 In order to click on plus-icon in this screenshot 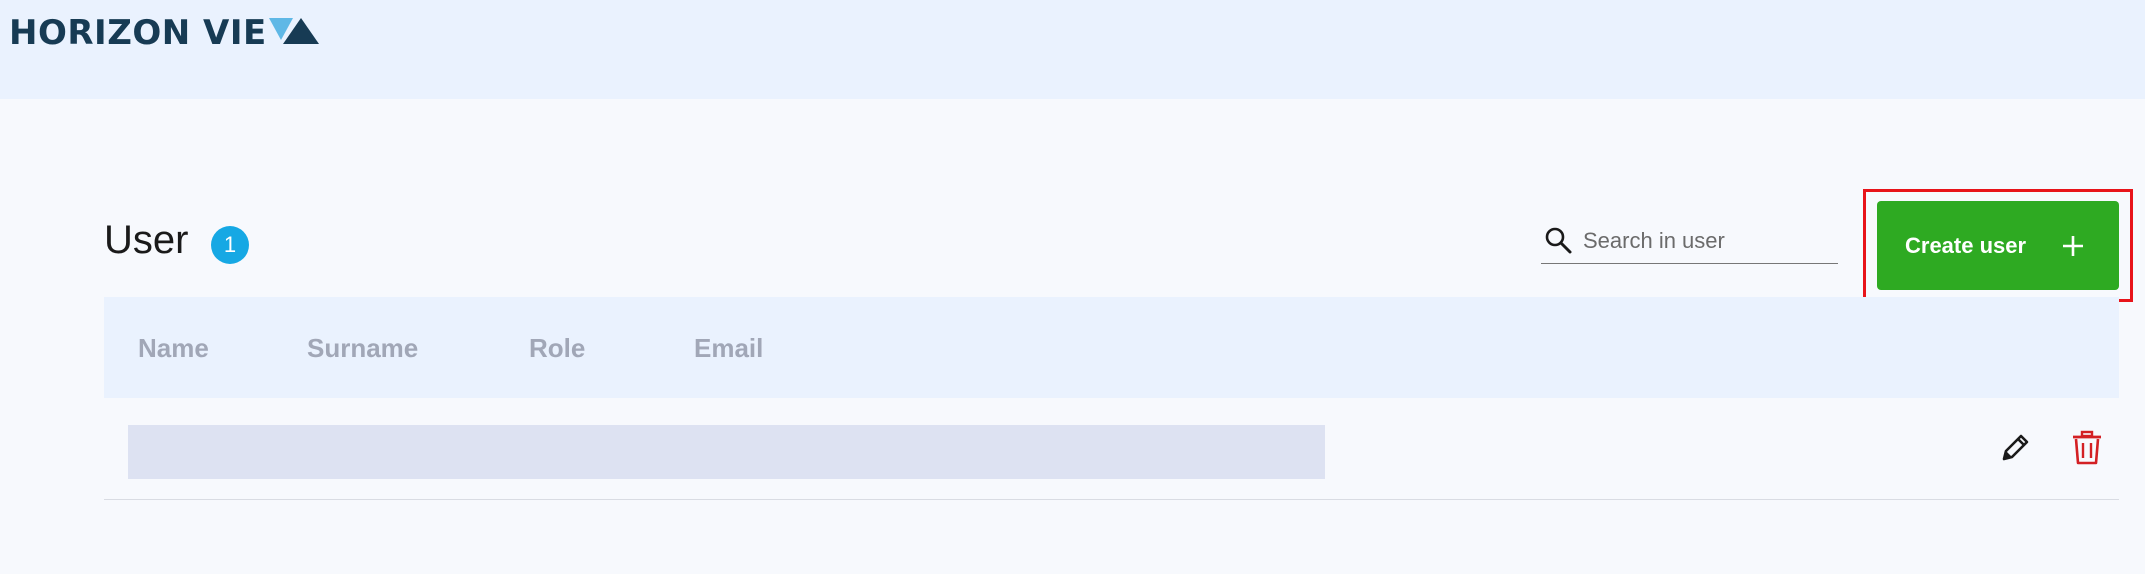, I will do `click(2073, 246)`.